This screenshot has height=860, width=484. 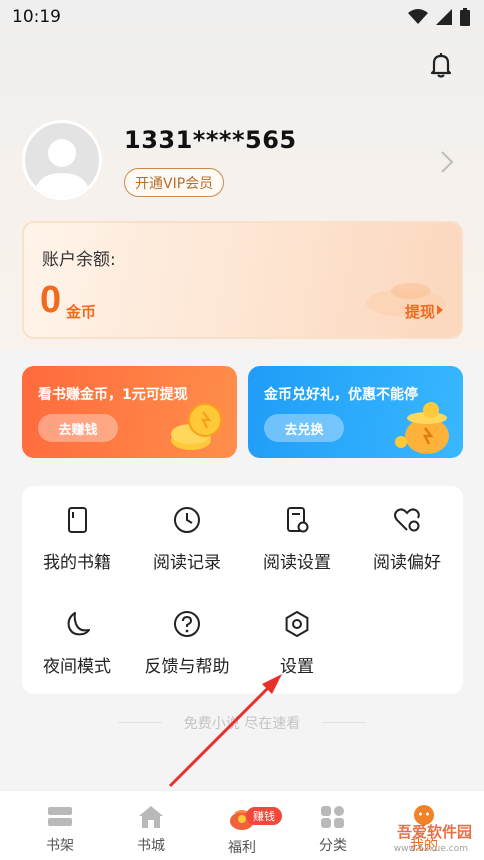 I want to click on avatar, so click(x=62, y=160).